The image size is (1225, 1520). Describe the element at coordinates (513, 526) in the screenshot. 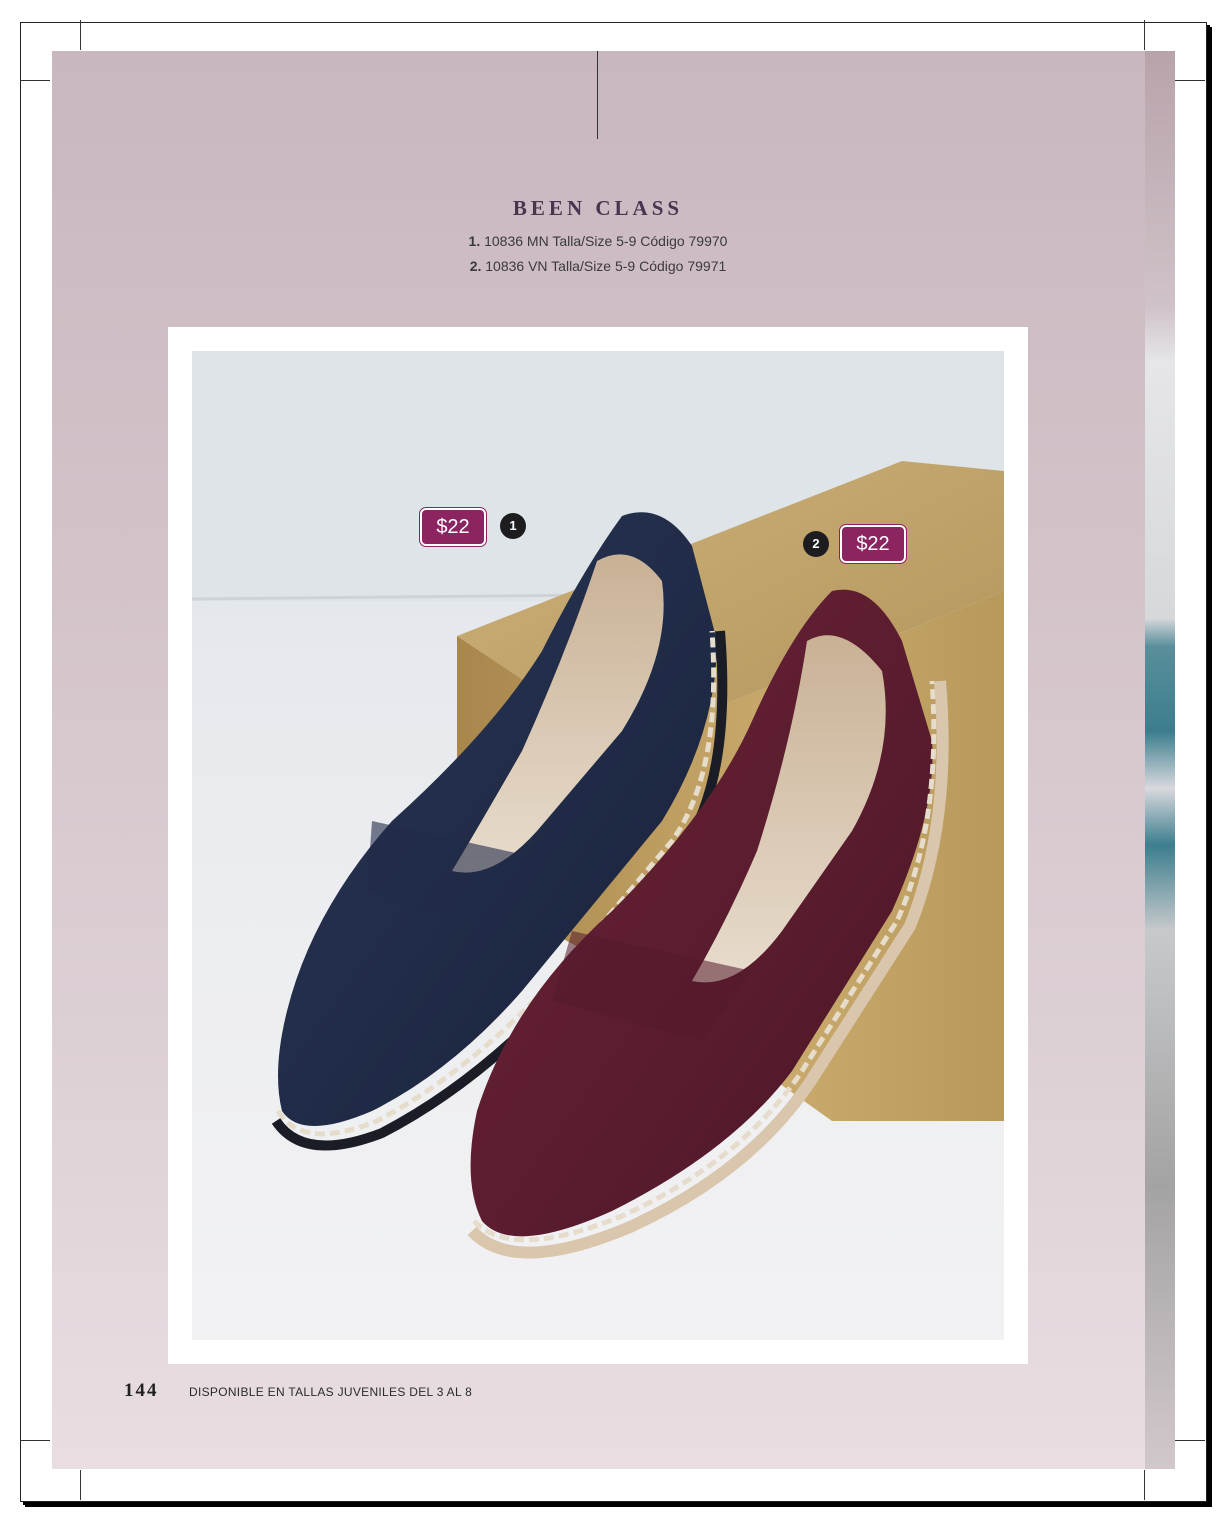

I see `item-number-badge: 1` at that location.